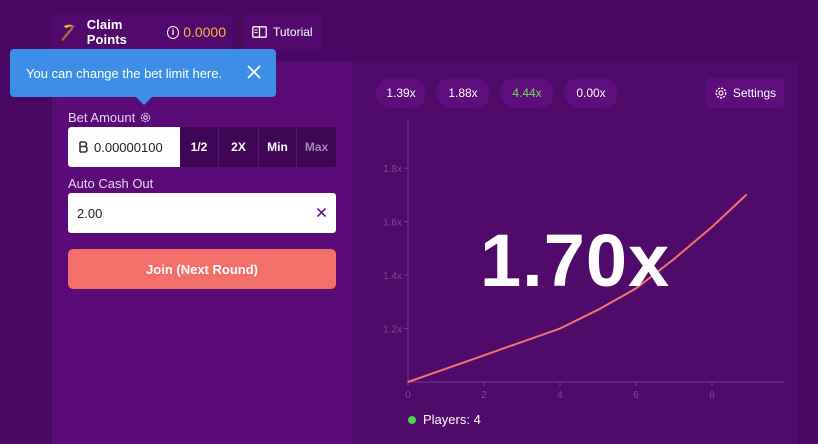 The image size is (818, 444). What do you see at coordinates (452, 419) in the screenshot?
I see `players-label: Players: 4` at bounding box center [452, 419].